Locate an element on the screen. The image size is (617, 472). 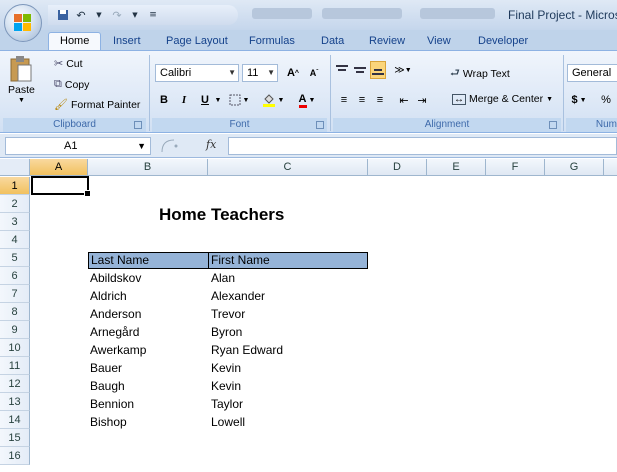
font-name-combo: Calibri ▼ is located at coordinates (197, 73).